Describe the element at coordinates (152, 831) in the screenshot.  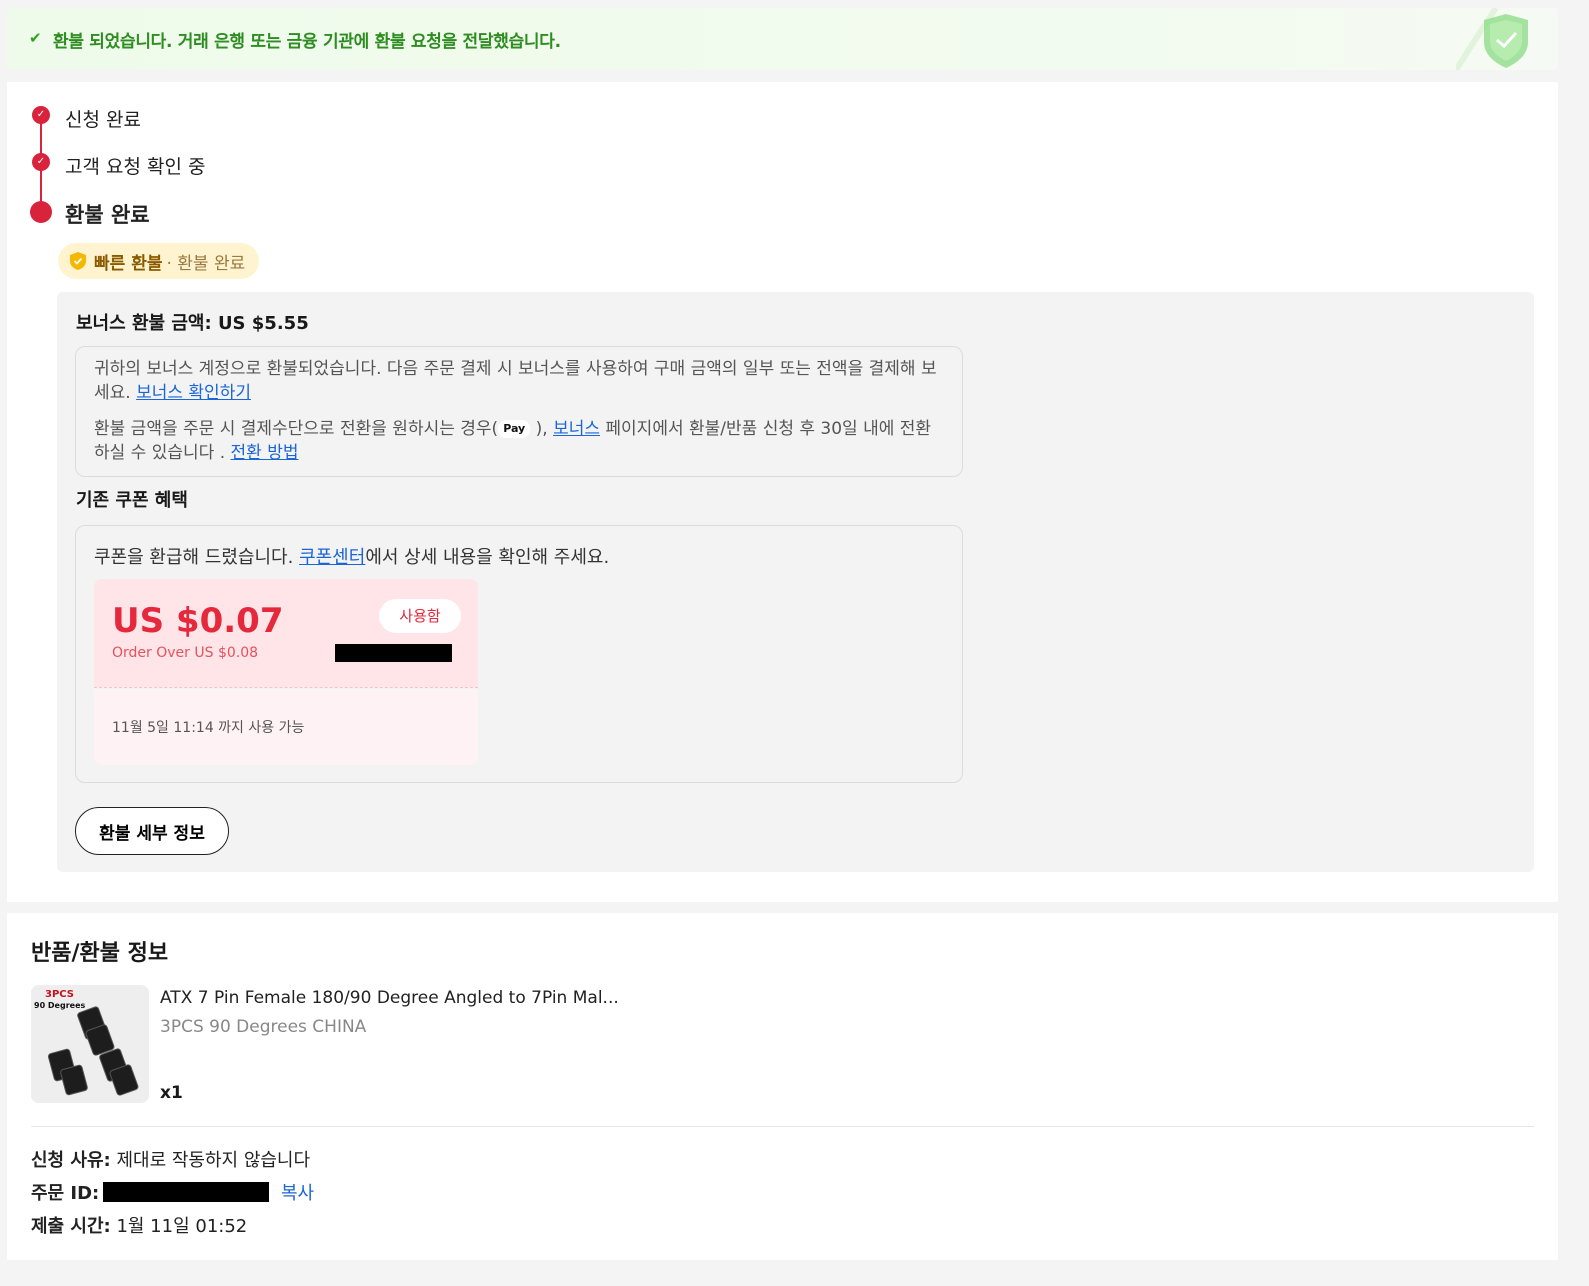
I see `refund-details-button: 환불 세부 정보` at that location.